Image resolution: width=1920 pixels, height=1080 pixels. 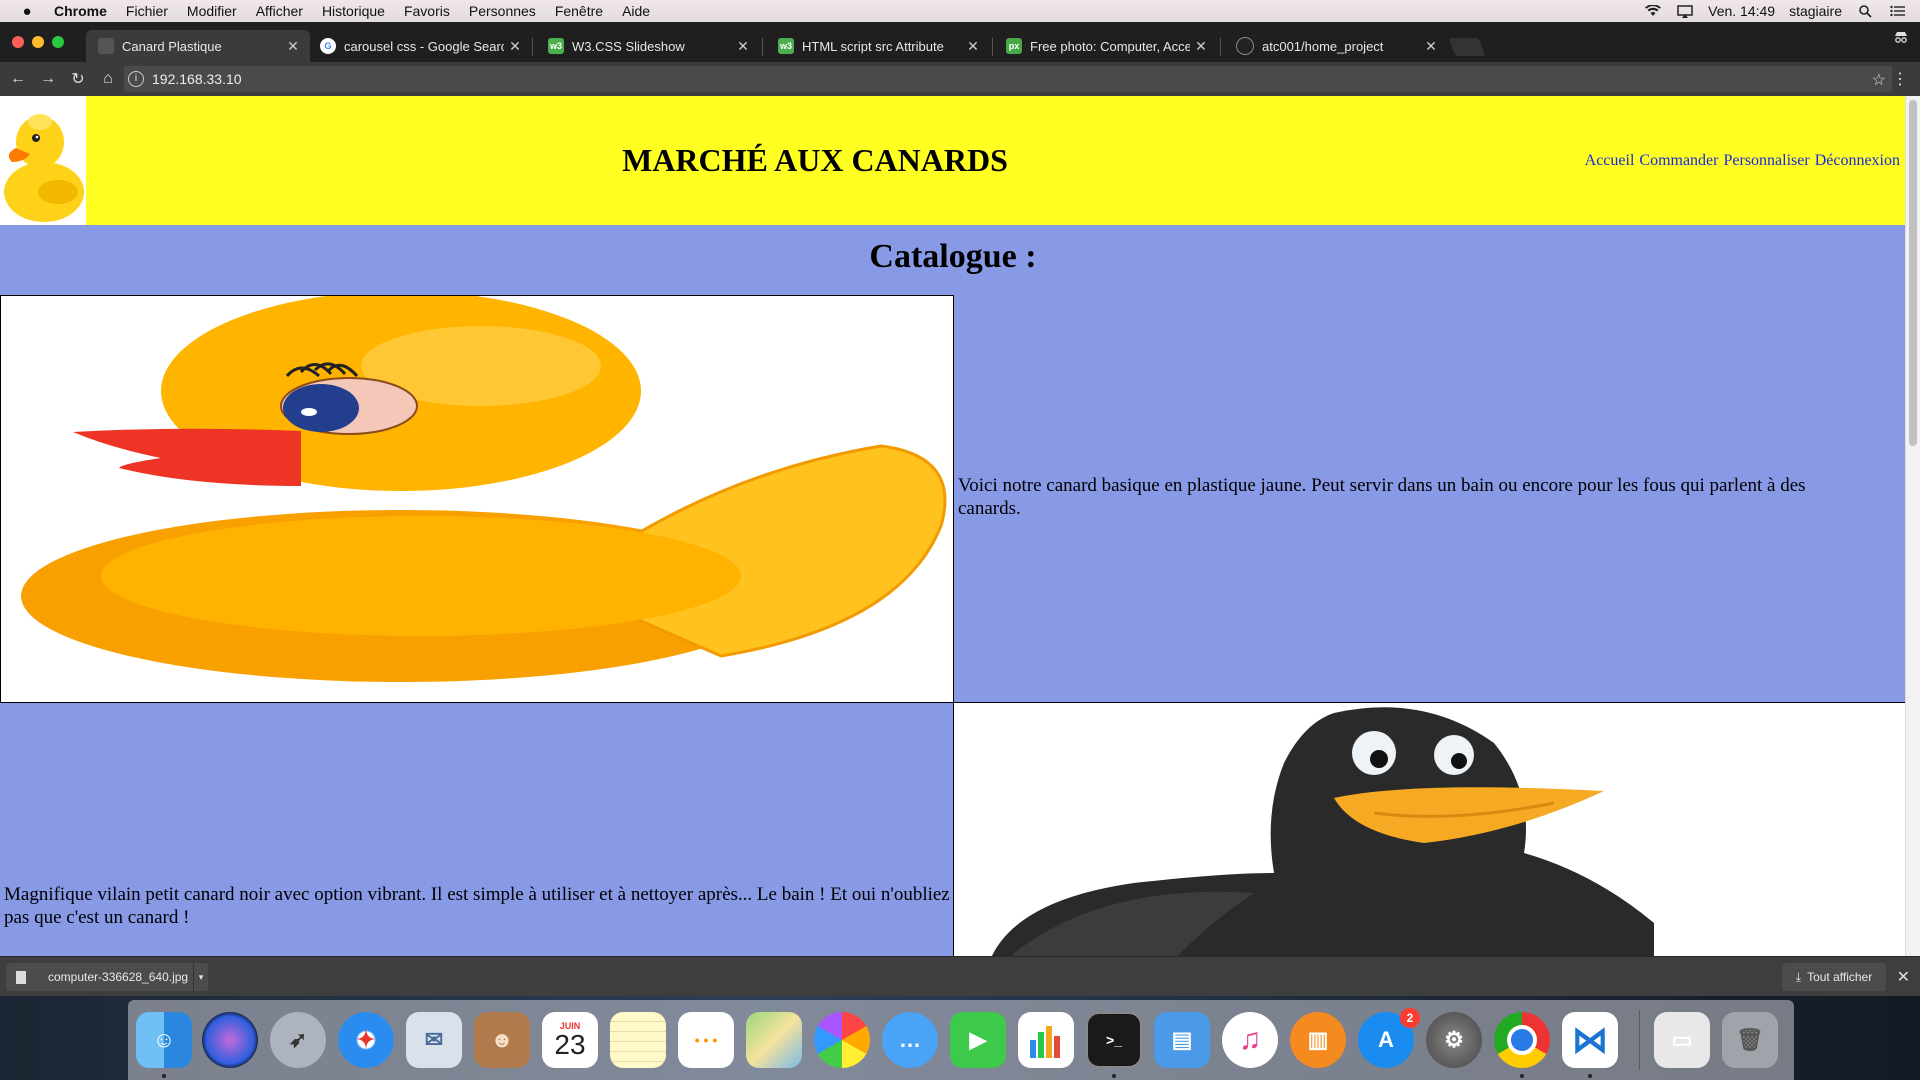 What do you see at coordinates (774, 1040) in the screenshot?
I see `maps-icon` at bounding box center [774, 1040].